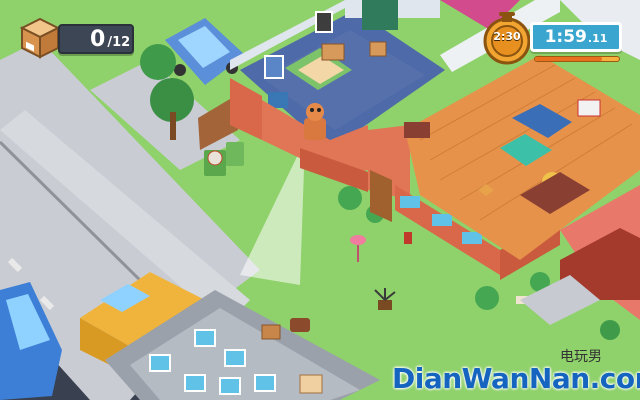 Image resolution: width=640 pixels, height=400 pixels. Describe the element at coordinates (380, 15) in the screenshot. I see `bookshelf` at that location.